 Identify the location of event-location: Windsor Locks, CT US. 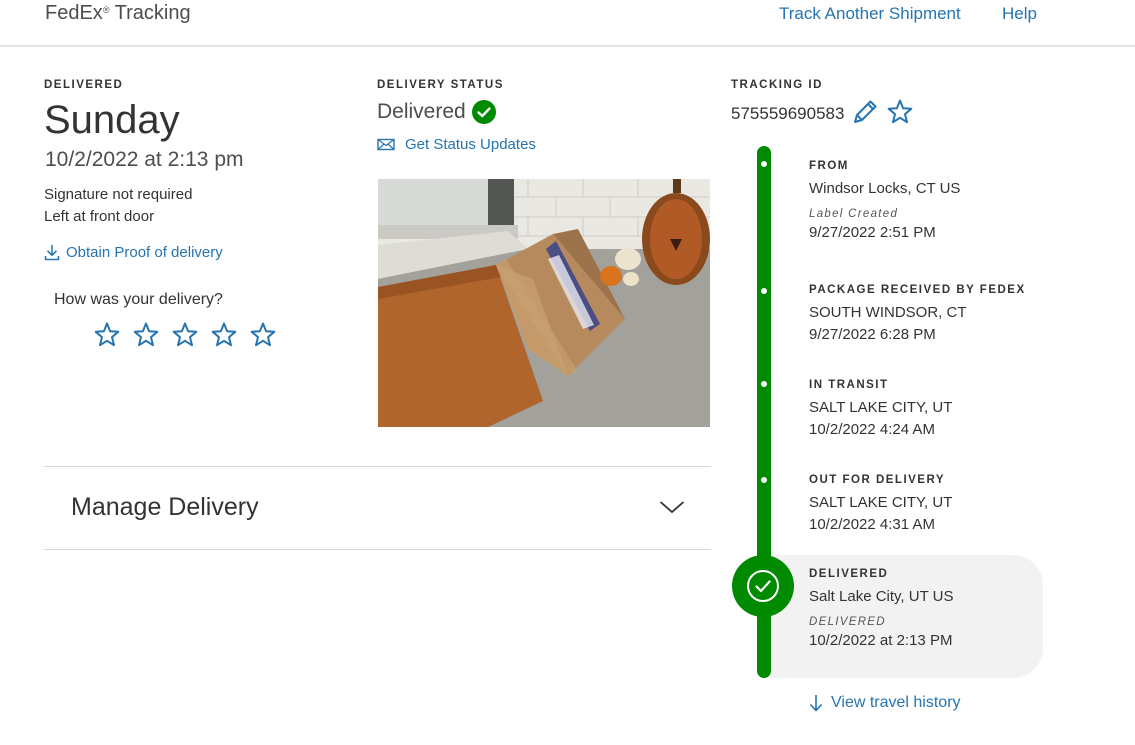
(885, 188).